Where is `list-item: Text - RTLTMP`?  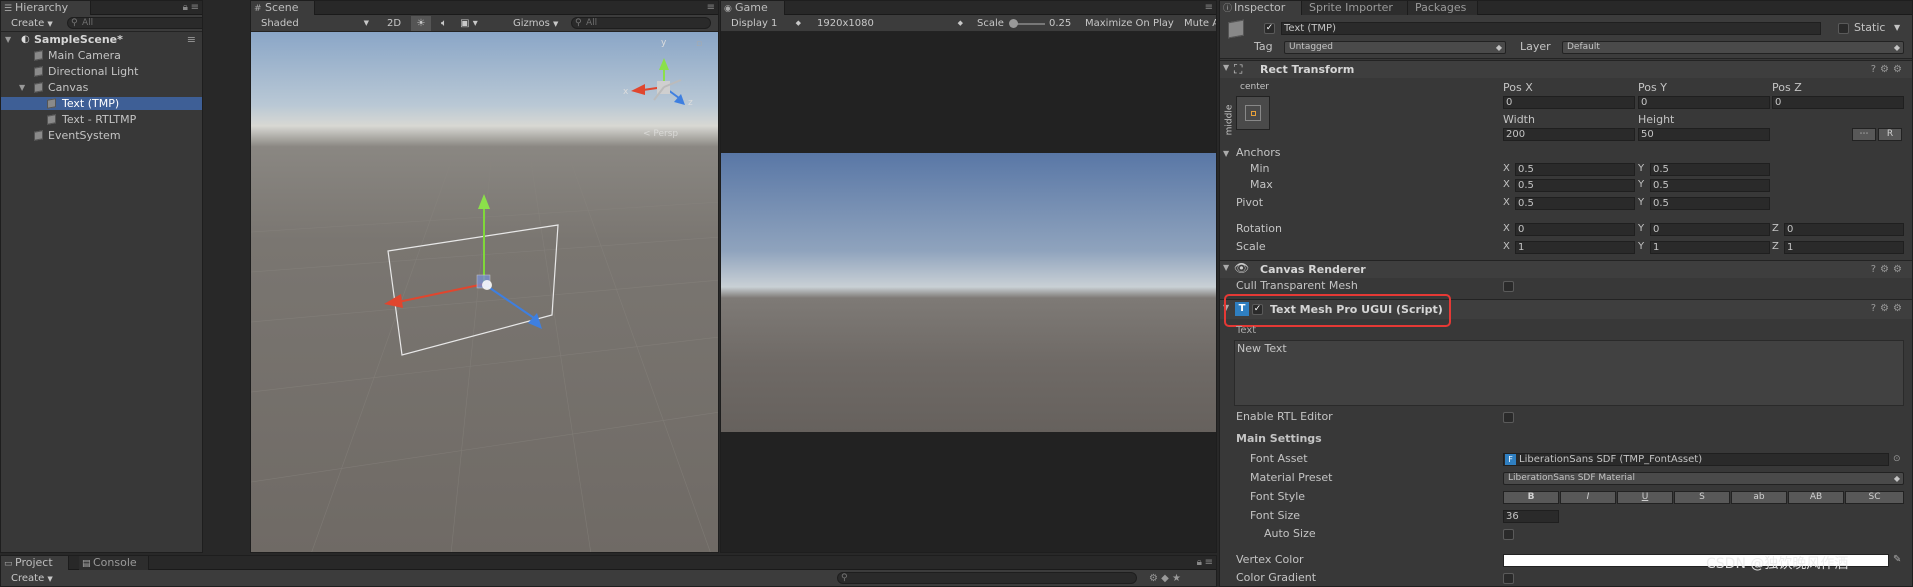
list-item: Text - RTLTMP is located at coordinates (101, 119).